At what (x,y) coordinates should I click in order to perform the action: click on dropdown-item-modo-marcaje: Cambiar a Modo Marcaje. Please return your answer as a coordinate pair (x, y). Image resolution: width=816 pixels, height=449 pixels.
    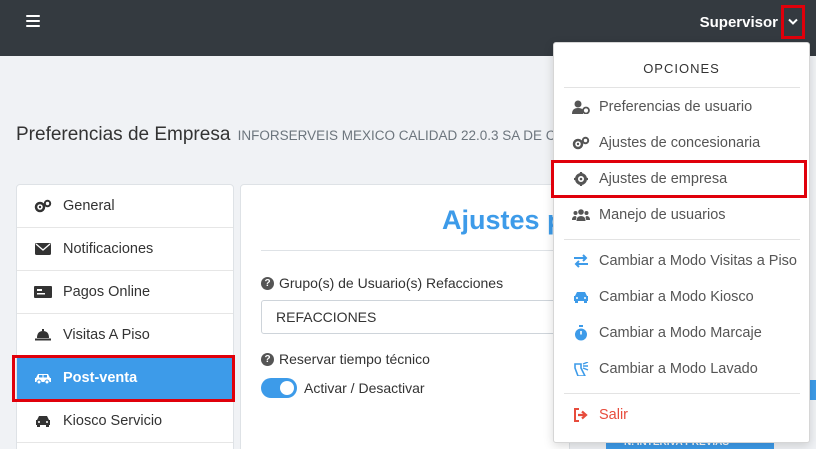
    Looking at the image, I should click on (667, 333).